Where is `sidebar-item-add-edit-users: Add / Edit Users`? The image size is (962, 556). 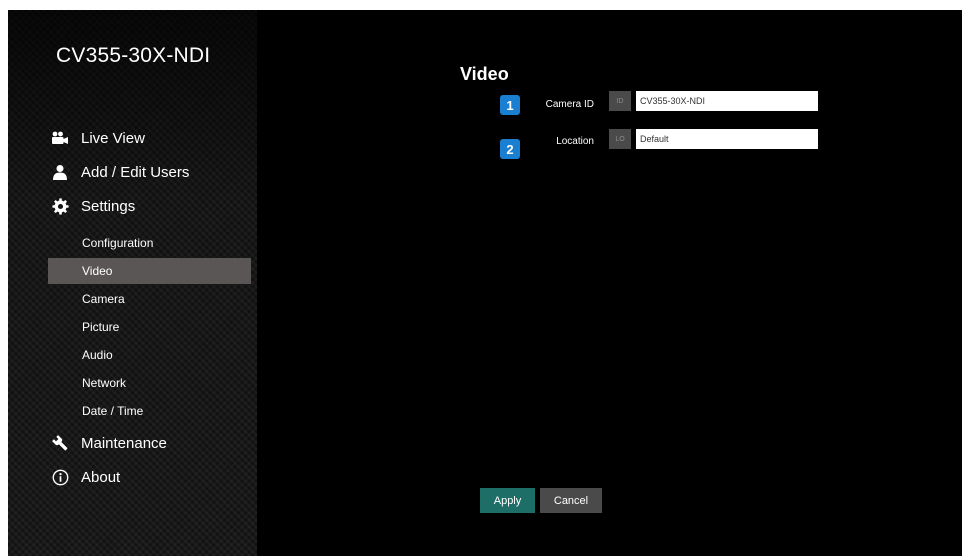
sidebar-item-add-edit-users: Add / Edit Users is located at coordinates (120, 172).